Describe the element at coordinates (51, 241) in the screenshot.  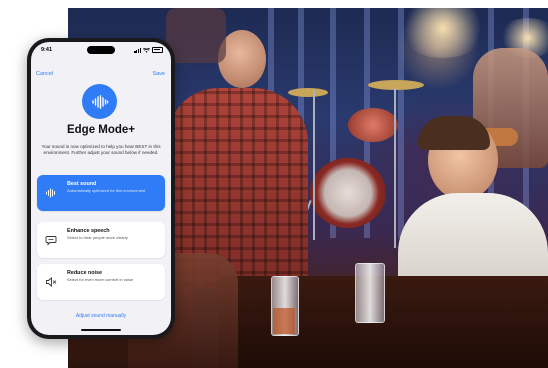
I see `speech-bubble-icon` at that location.